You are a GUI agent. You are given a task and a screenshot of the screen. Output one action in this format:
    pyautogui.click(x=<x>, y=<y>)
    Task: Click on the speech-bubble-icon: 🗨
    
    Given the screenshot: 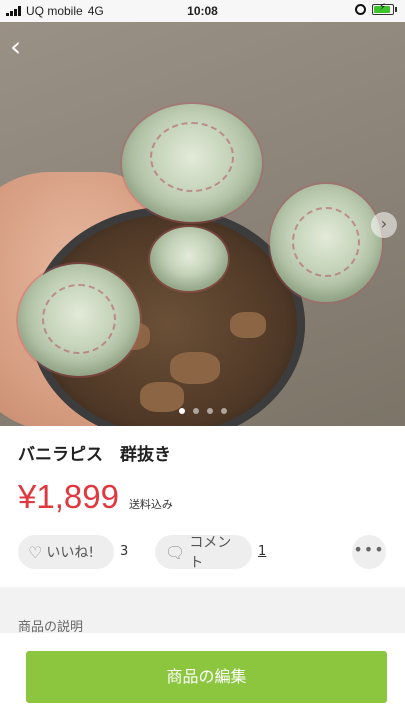 What is the action you would take?
    pyautogui.click(x=175, y=552)
    